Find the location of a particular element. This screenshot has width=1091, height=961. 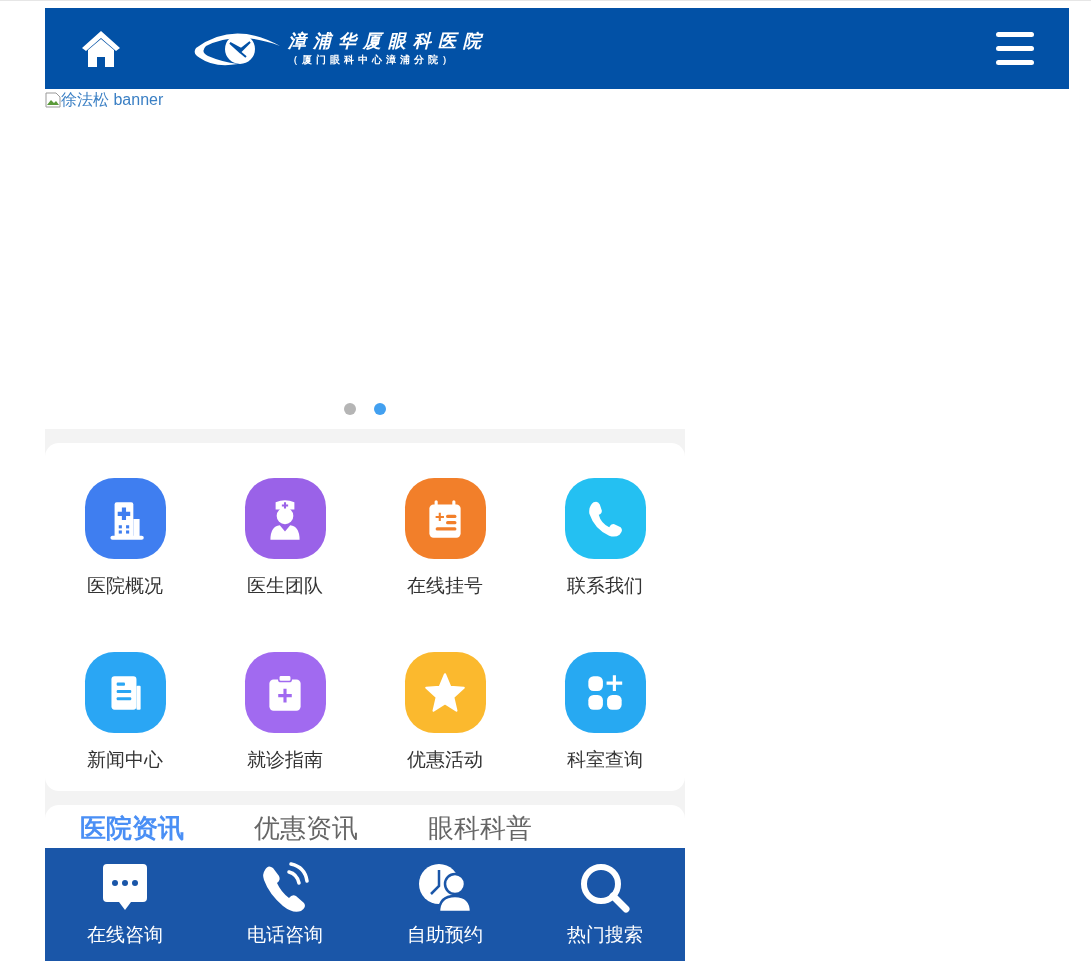

shortcut-item: 新闻中心 is located at coordinates (125, 712).